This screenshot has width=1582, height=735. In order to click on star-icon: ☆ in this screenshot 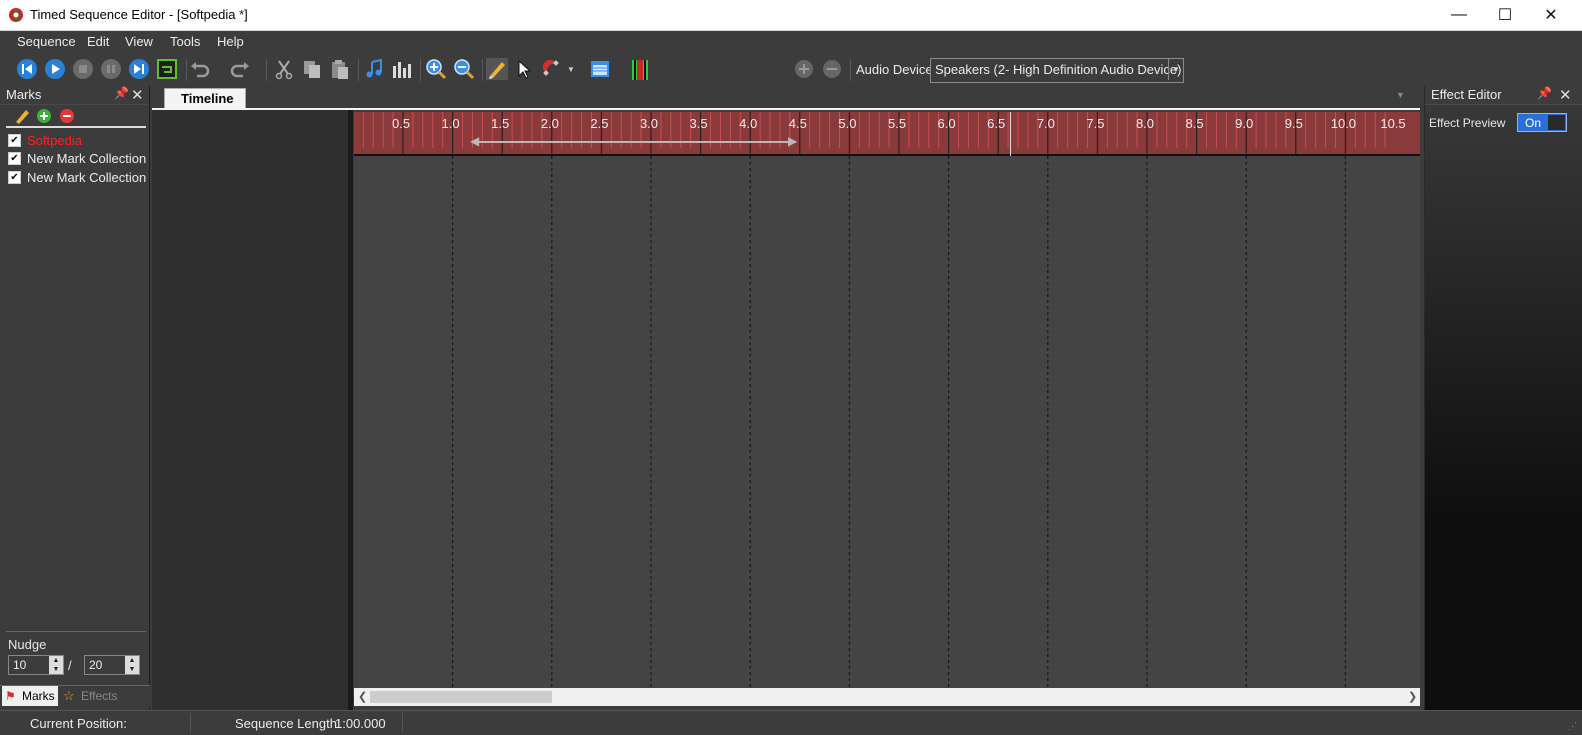, I will do `click(69, 695)`.